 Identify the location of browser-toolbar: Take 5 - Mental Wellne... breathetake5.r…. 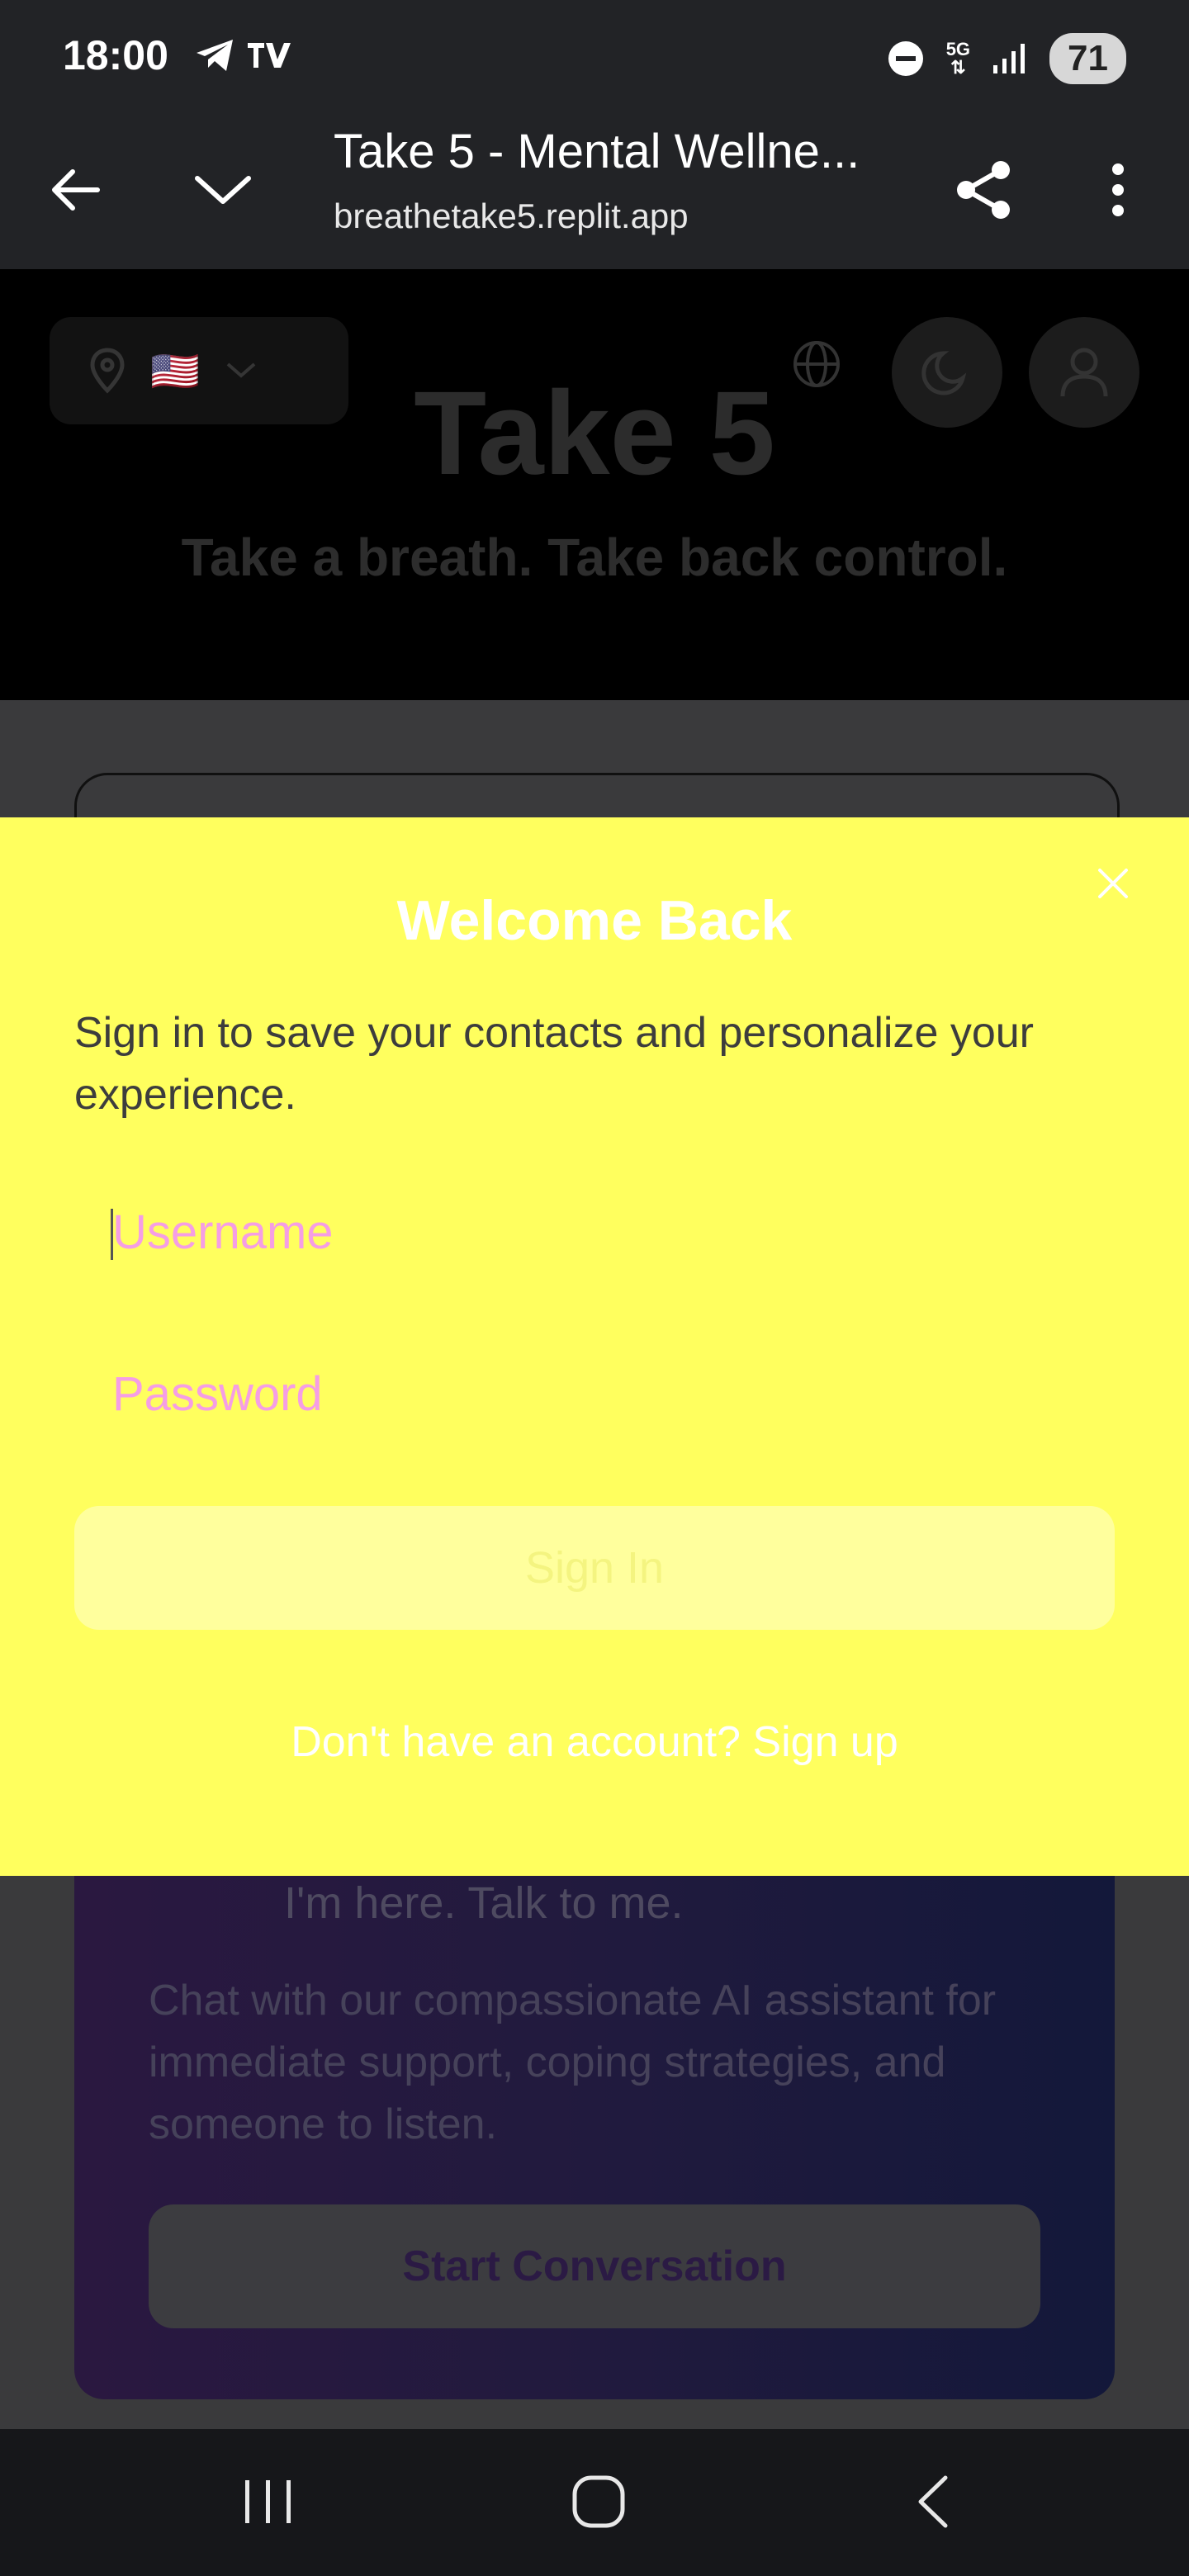
(594, 188).